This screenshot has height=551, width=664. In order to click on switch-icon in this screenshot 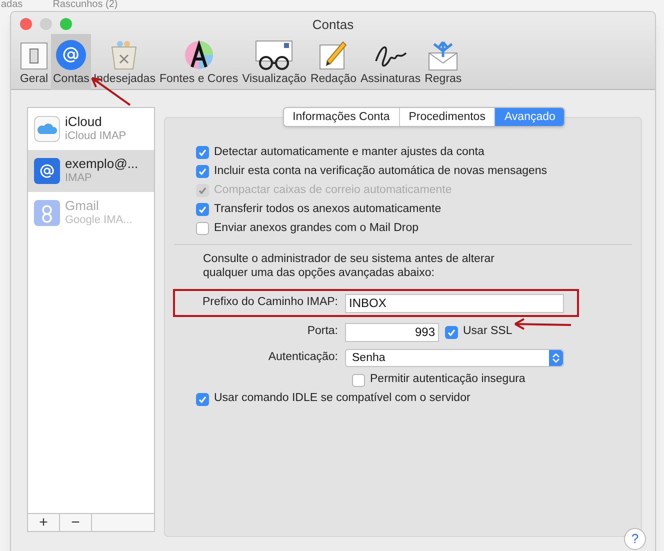, I will do `click(34, 56)`.